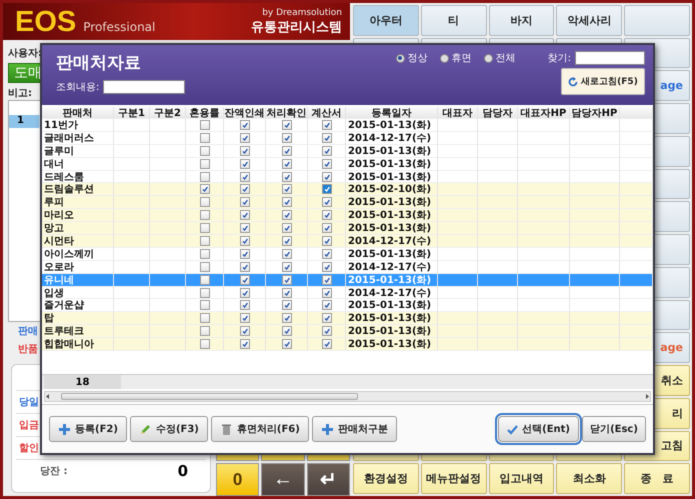 This screenshot has width=695, height=499. I want to click on keypad-key: 0, so click(238, 479).